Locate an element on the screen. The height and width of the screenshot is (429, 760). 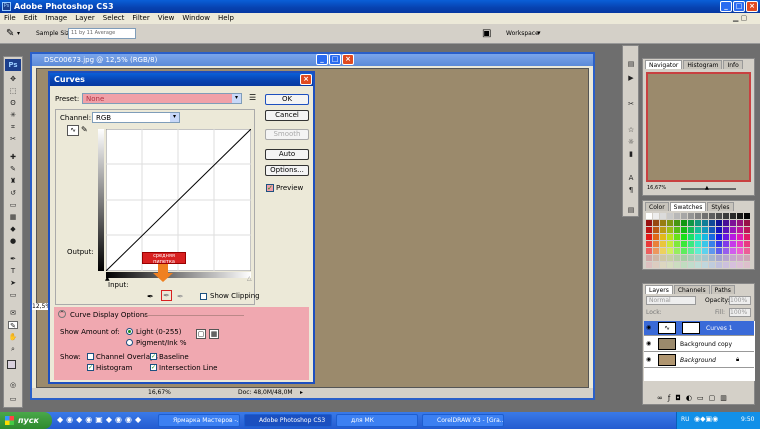
fill-value: 100% is located at coordinates (740, 312).